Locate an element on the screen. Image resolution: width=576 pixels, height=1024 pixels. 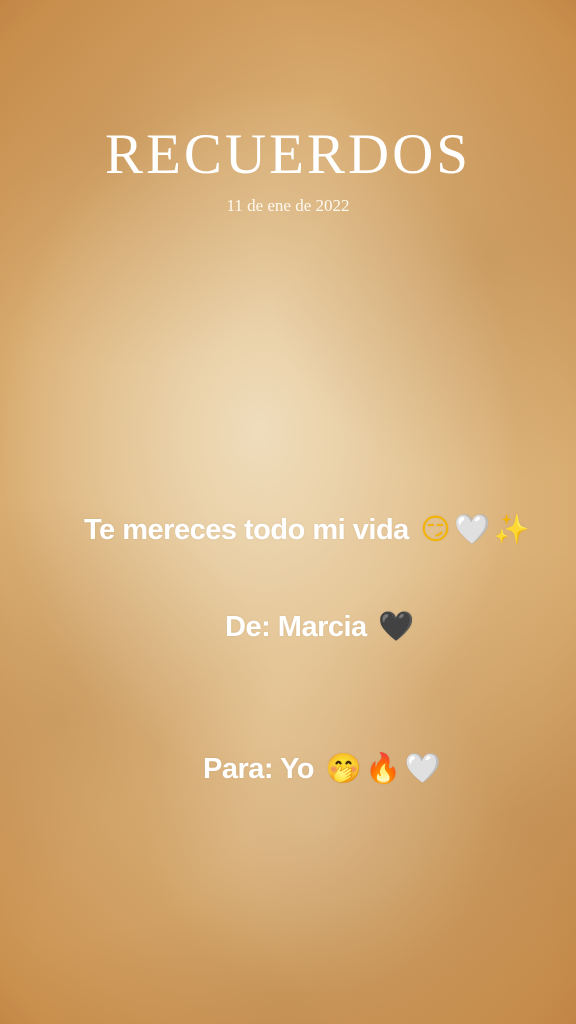
message-line-3-text: Para: Yo is located at coordinates (258, 769).